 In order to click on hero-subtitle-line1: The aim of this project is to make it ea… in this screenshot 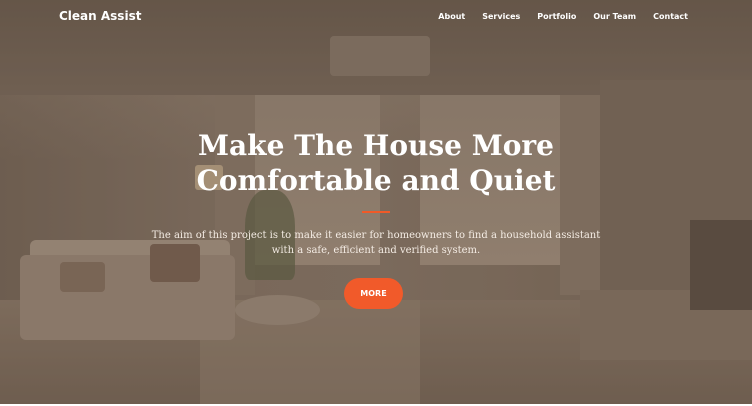, I will do `click(376, 235)`.